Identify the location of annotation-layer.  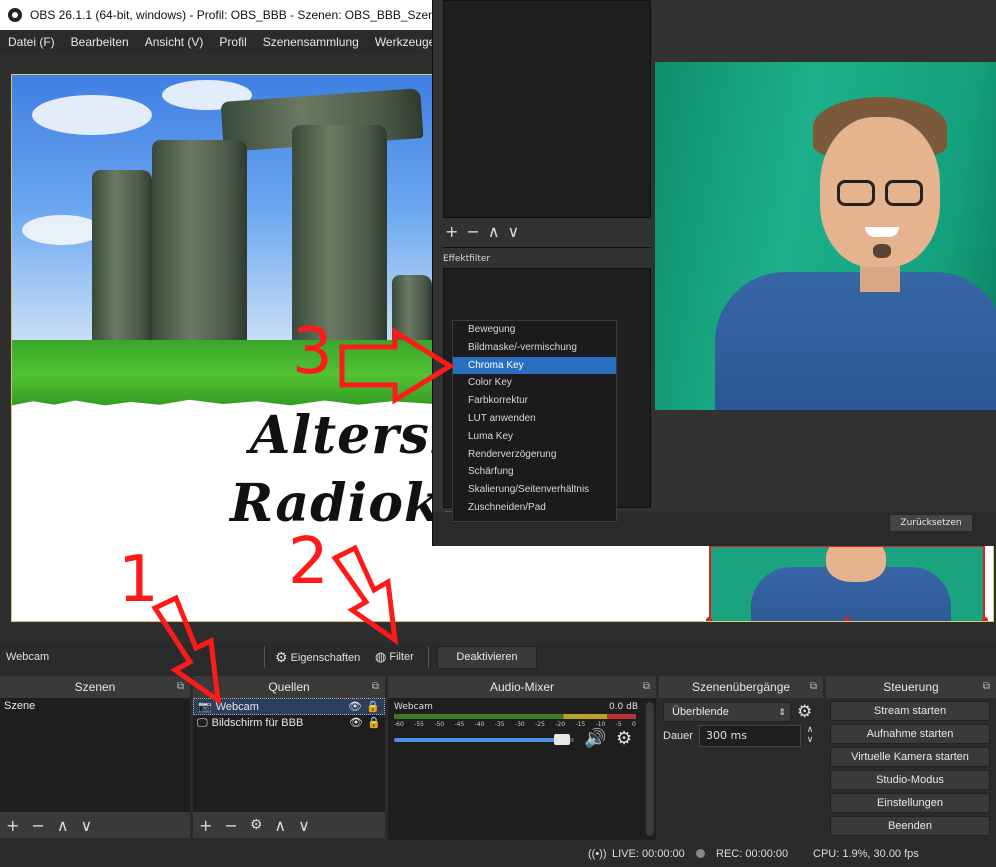
(303, 516).